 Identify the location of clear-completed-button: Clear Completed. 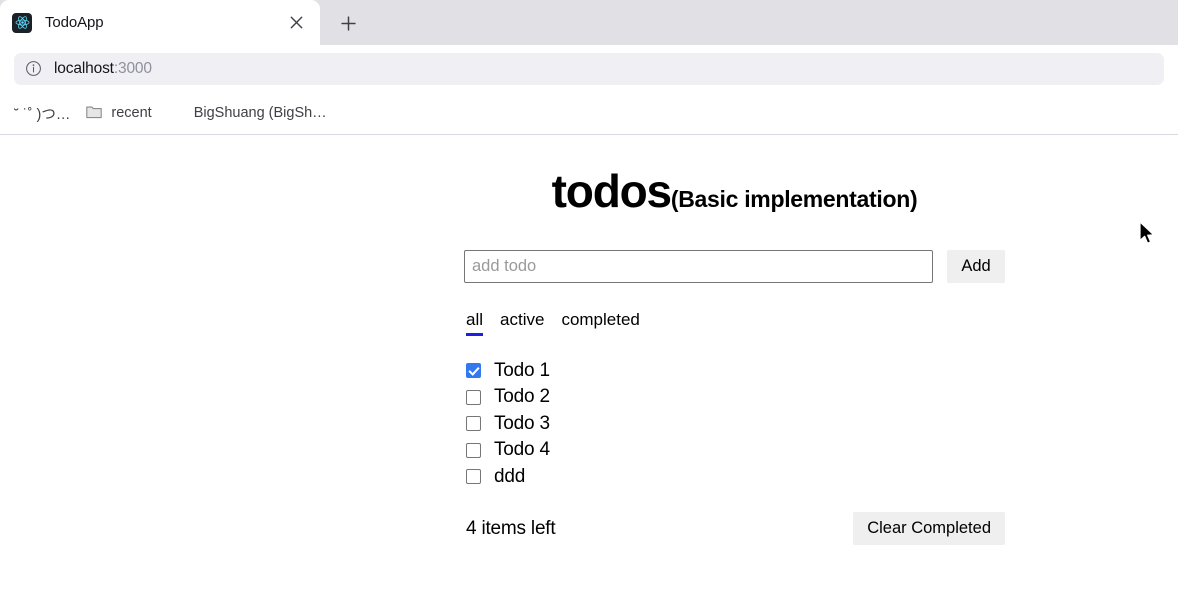
(929, 529).